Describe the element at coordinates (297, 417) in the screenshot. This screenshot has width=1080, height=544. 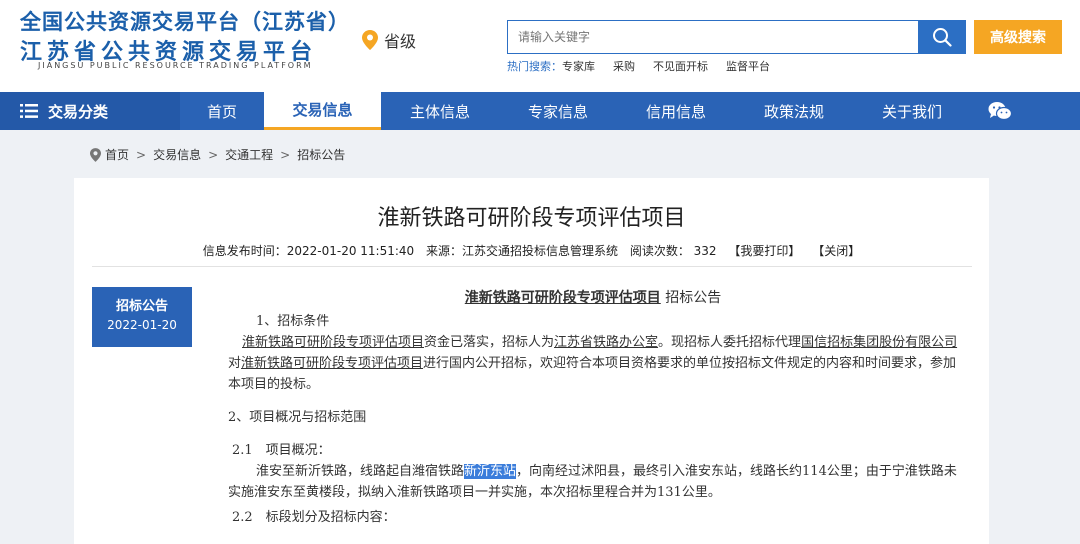
I see `section-2-title: 2、项目概况与招标范围` at that location.